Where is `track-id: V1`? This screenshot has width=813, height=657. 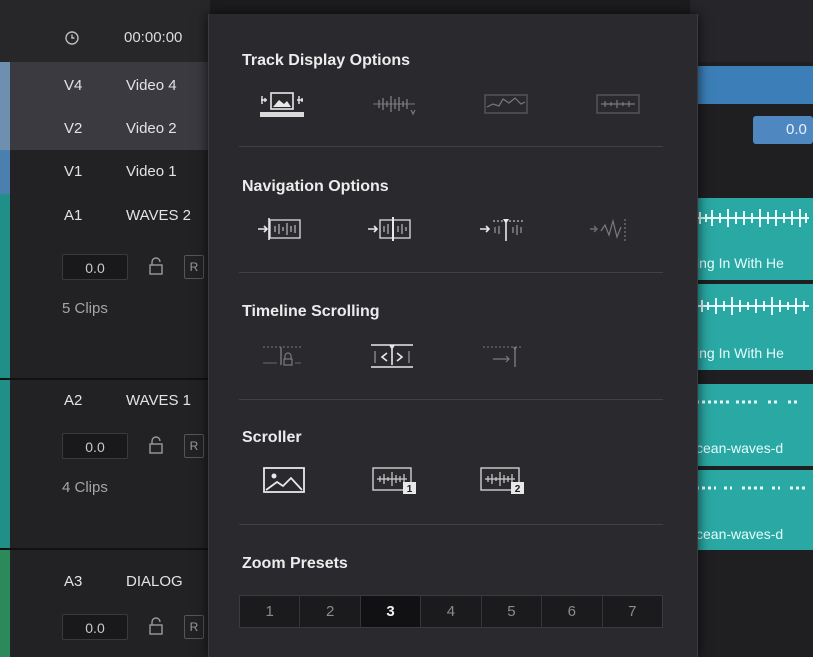
track-id: V1 is located at coordinates (73, 171).